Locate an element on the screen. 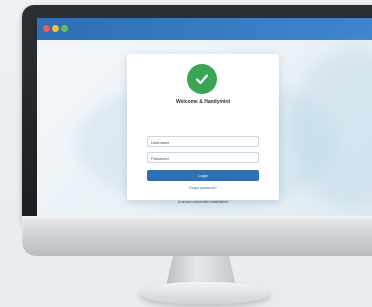 Image resolution: width=372 pixels, height=307 pixels. login-button: Login is located at coordinates (203, 175).